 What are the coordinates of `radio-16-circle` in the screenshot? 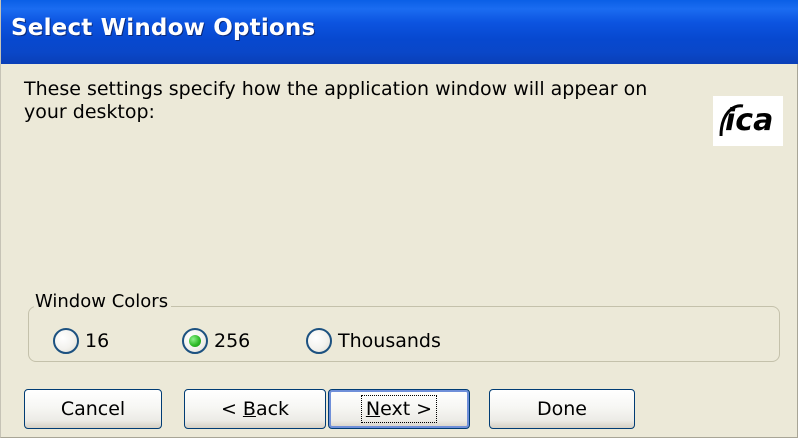 It's located at (66, 341).